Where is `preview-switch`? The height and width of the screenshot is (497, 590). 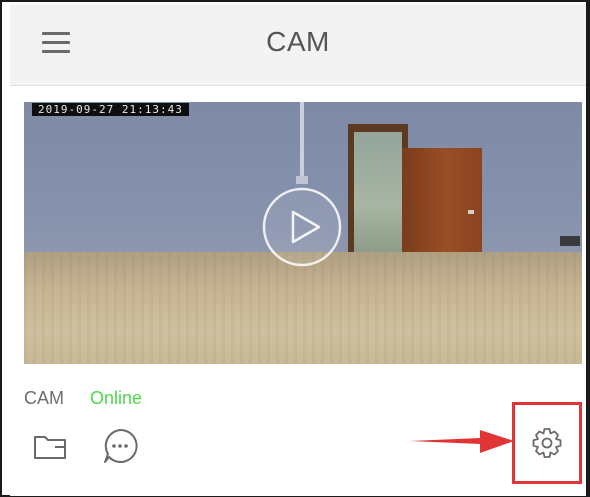
preview-switch is located at coordinates (302, 180).